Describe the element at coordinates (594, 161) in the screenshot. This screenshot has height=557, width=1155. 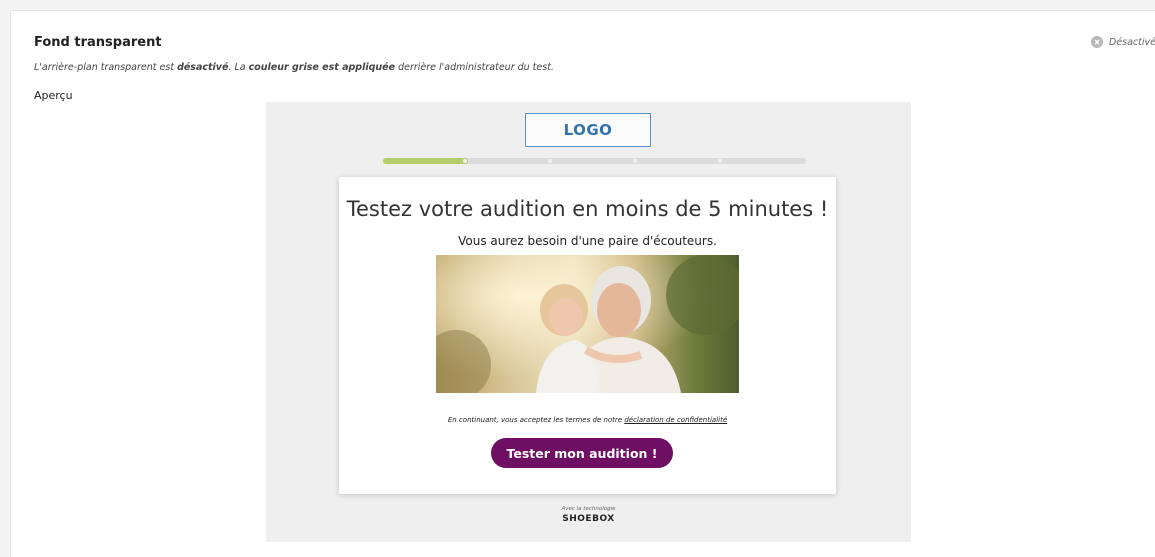
I see `progress-bar` at that location.